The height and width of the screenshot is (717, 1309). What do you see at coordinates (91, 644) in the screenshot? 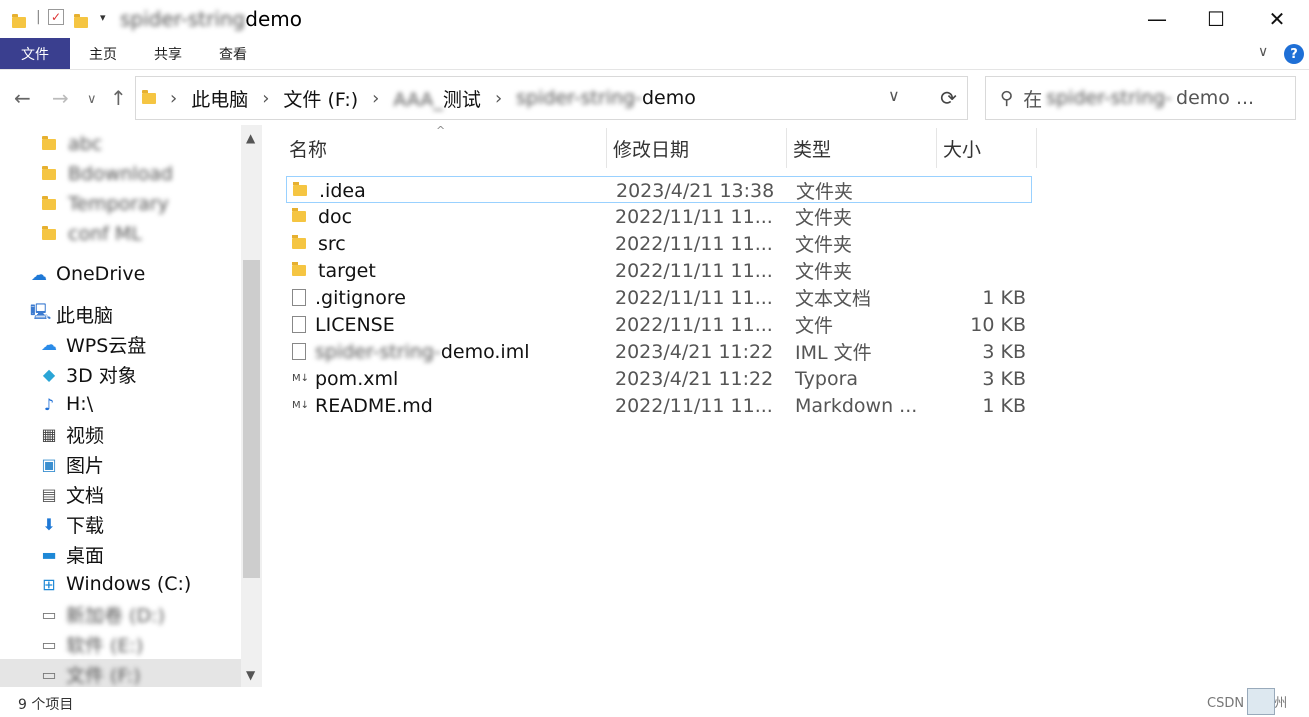
I see `nav-drive-e: ▭ 软件 (E:)` at bounding box center [91, 644].